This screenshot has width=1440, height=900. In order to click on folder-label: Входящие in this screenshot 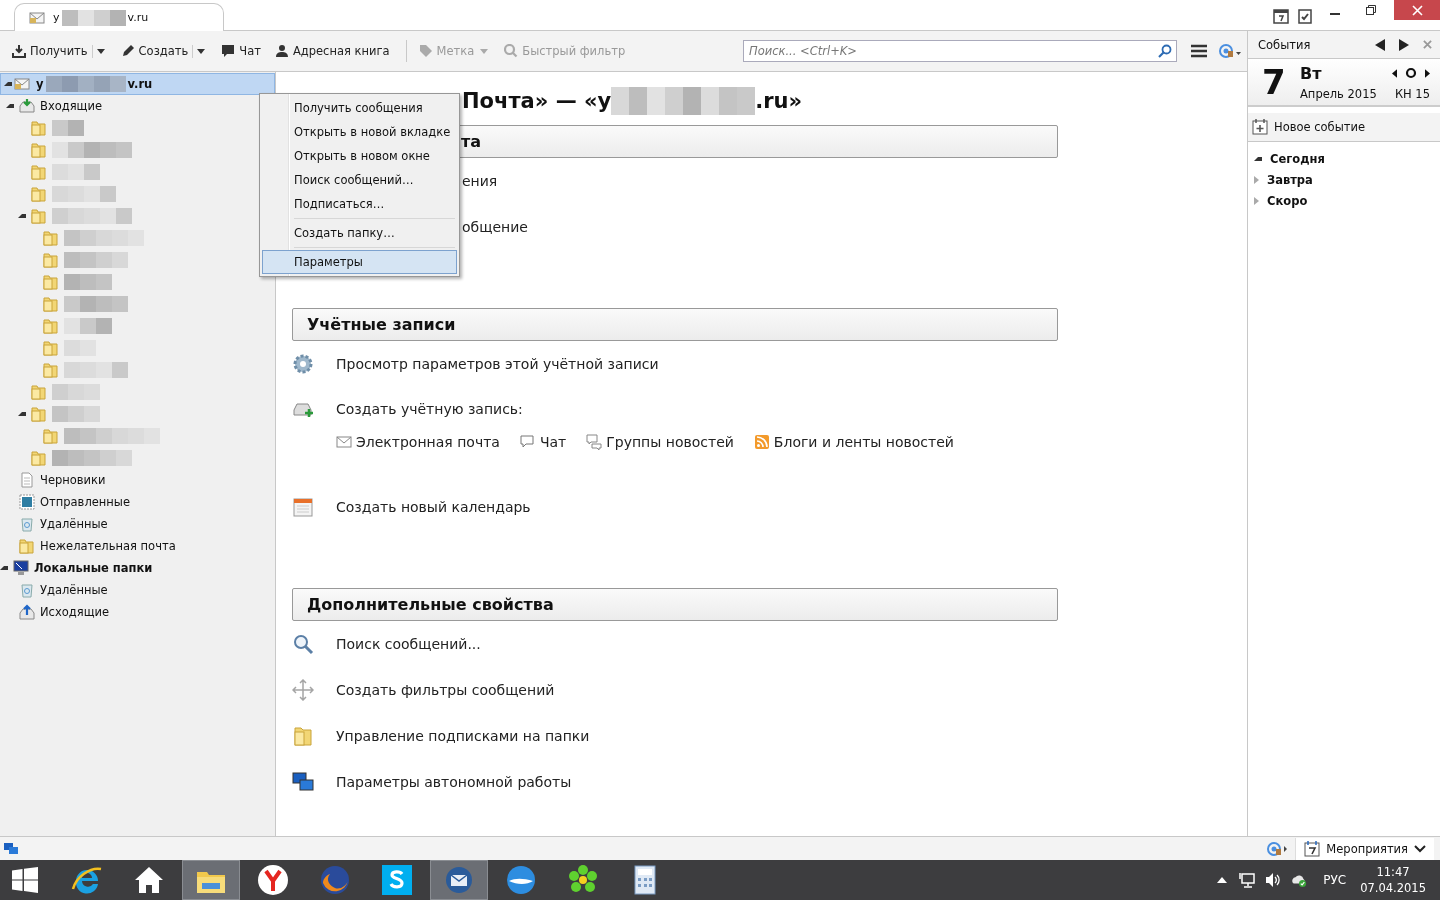, I will do `click(71, 106)`.